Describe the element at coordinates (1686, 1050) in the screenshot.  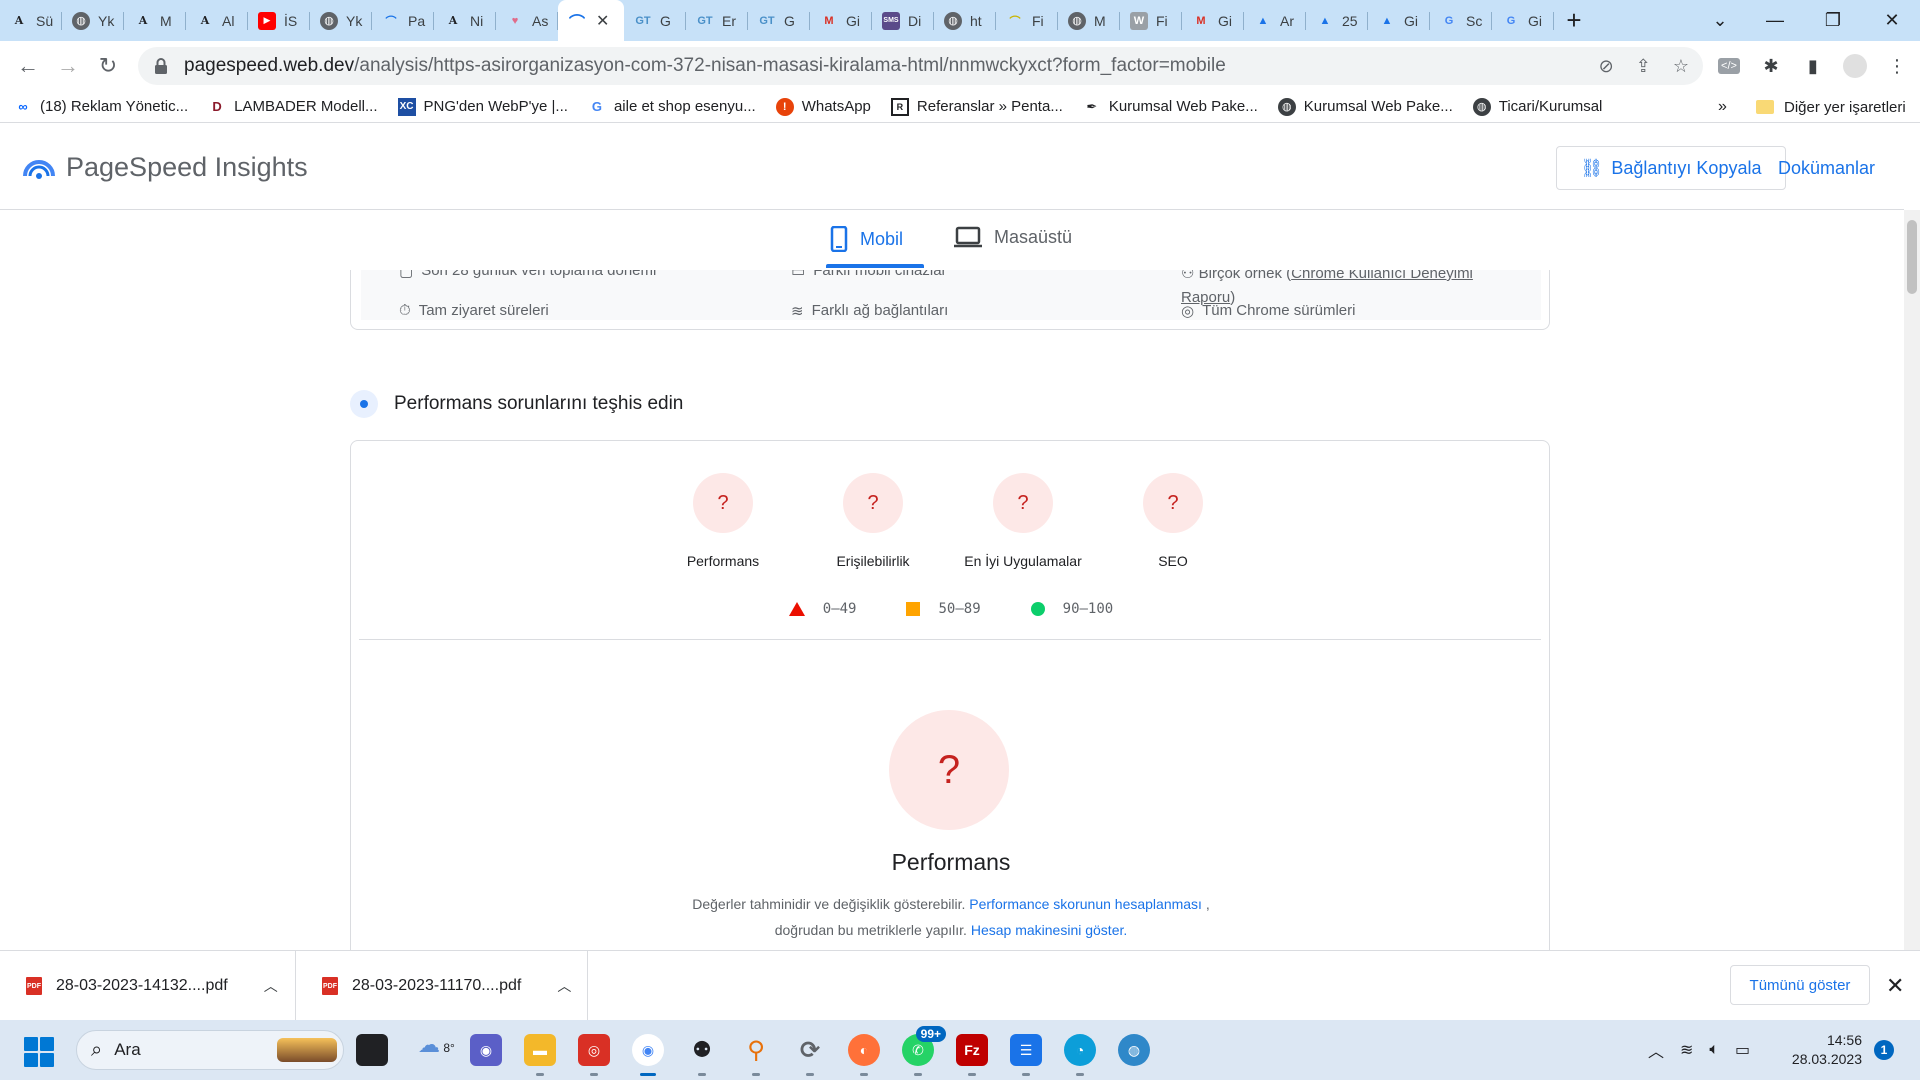
I see `wifi-icon: ≋` at that location.